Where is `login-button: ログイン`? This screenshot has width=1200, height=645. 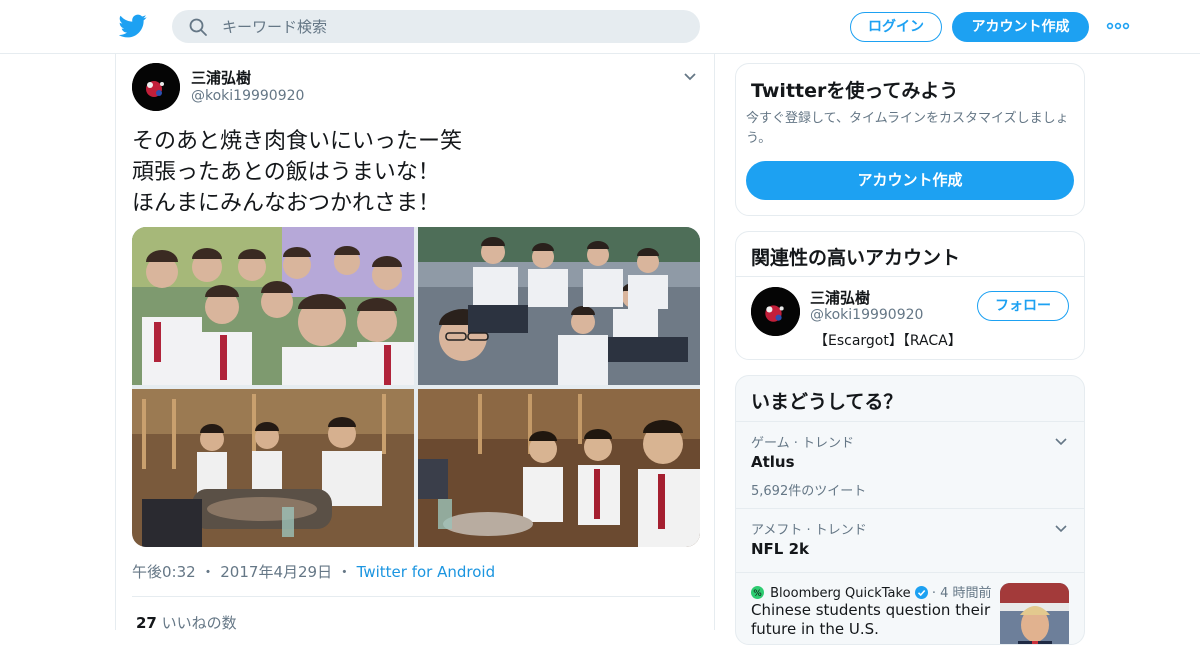 login-button: ログイン is located at coordinates (896, 27).